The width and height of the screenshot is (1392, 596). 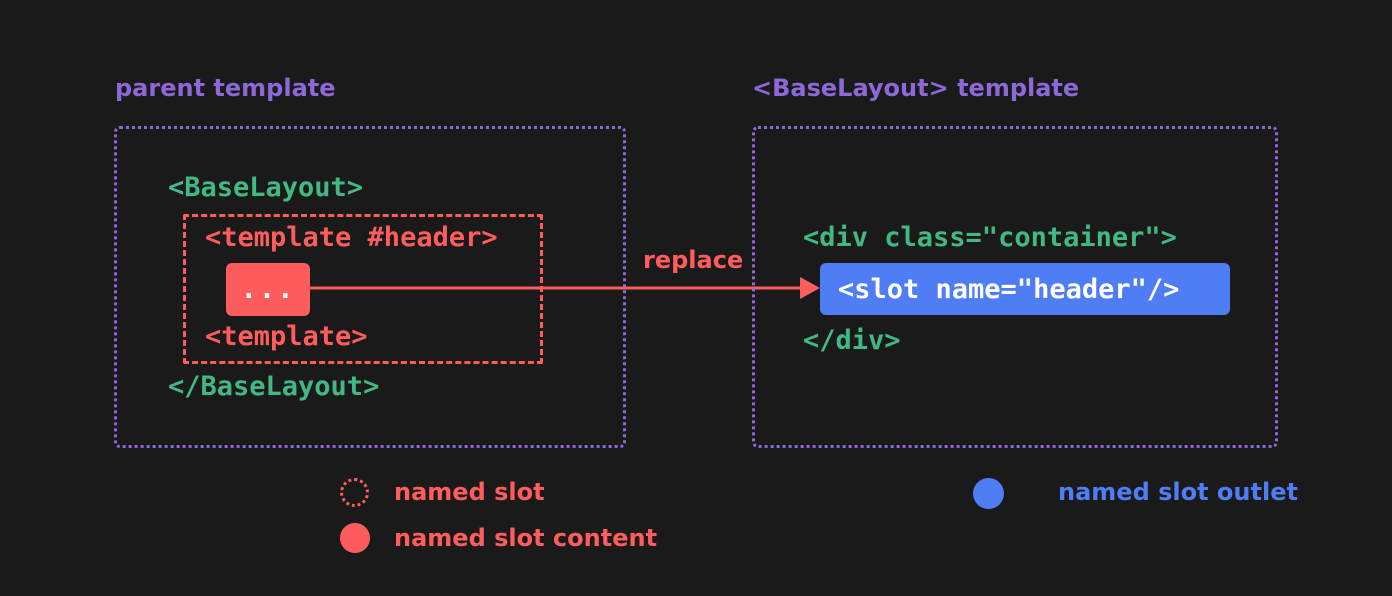 I want to click on named-slot-content-legend-icon, so click(x=355, y=538).